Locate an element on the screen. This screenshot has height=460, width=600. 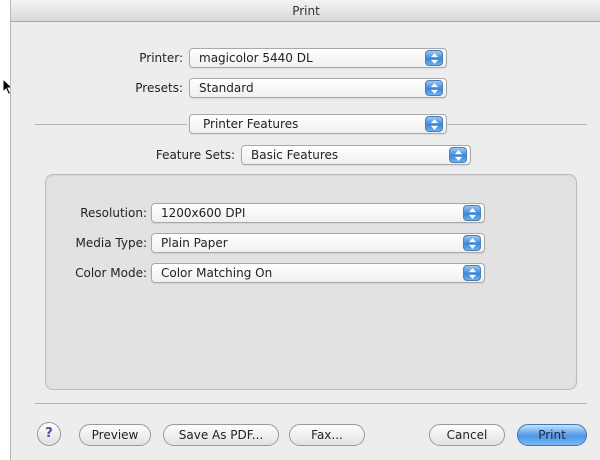
printer-value: magicolor 5440 DL is located at coordinates (256, 58).